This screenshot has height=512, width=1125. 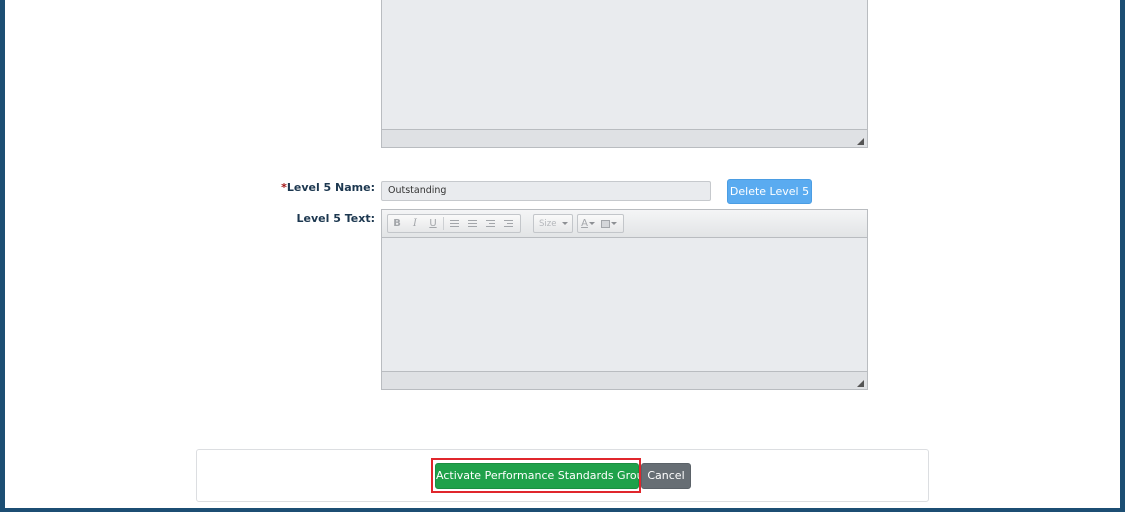 I want to click on bold-icon: B, so click(x=397, y=223).